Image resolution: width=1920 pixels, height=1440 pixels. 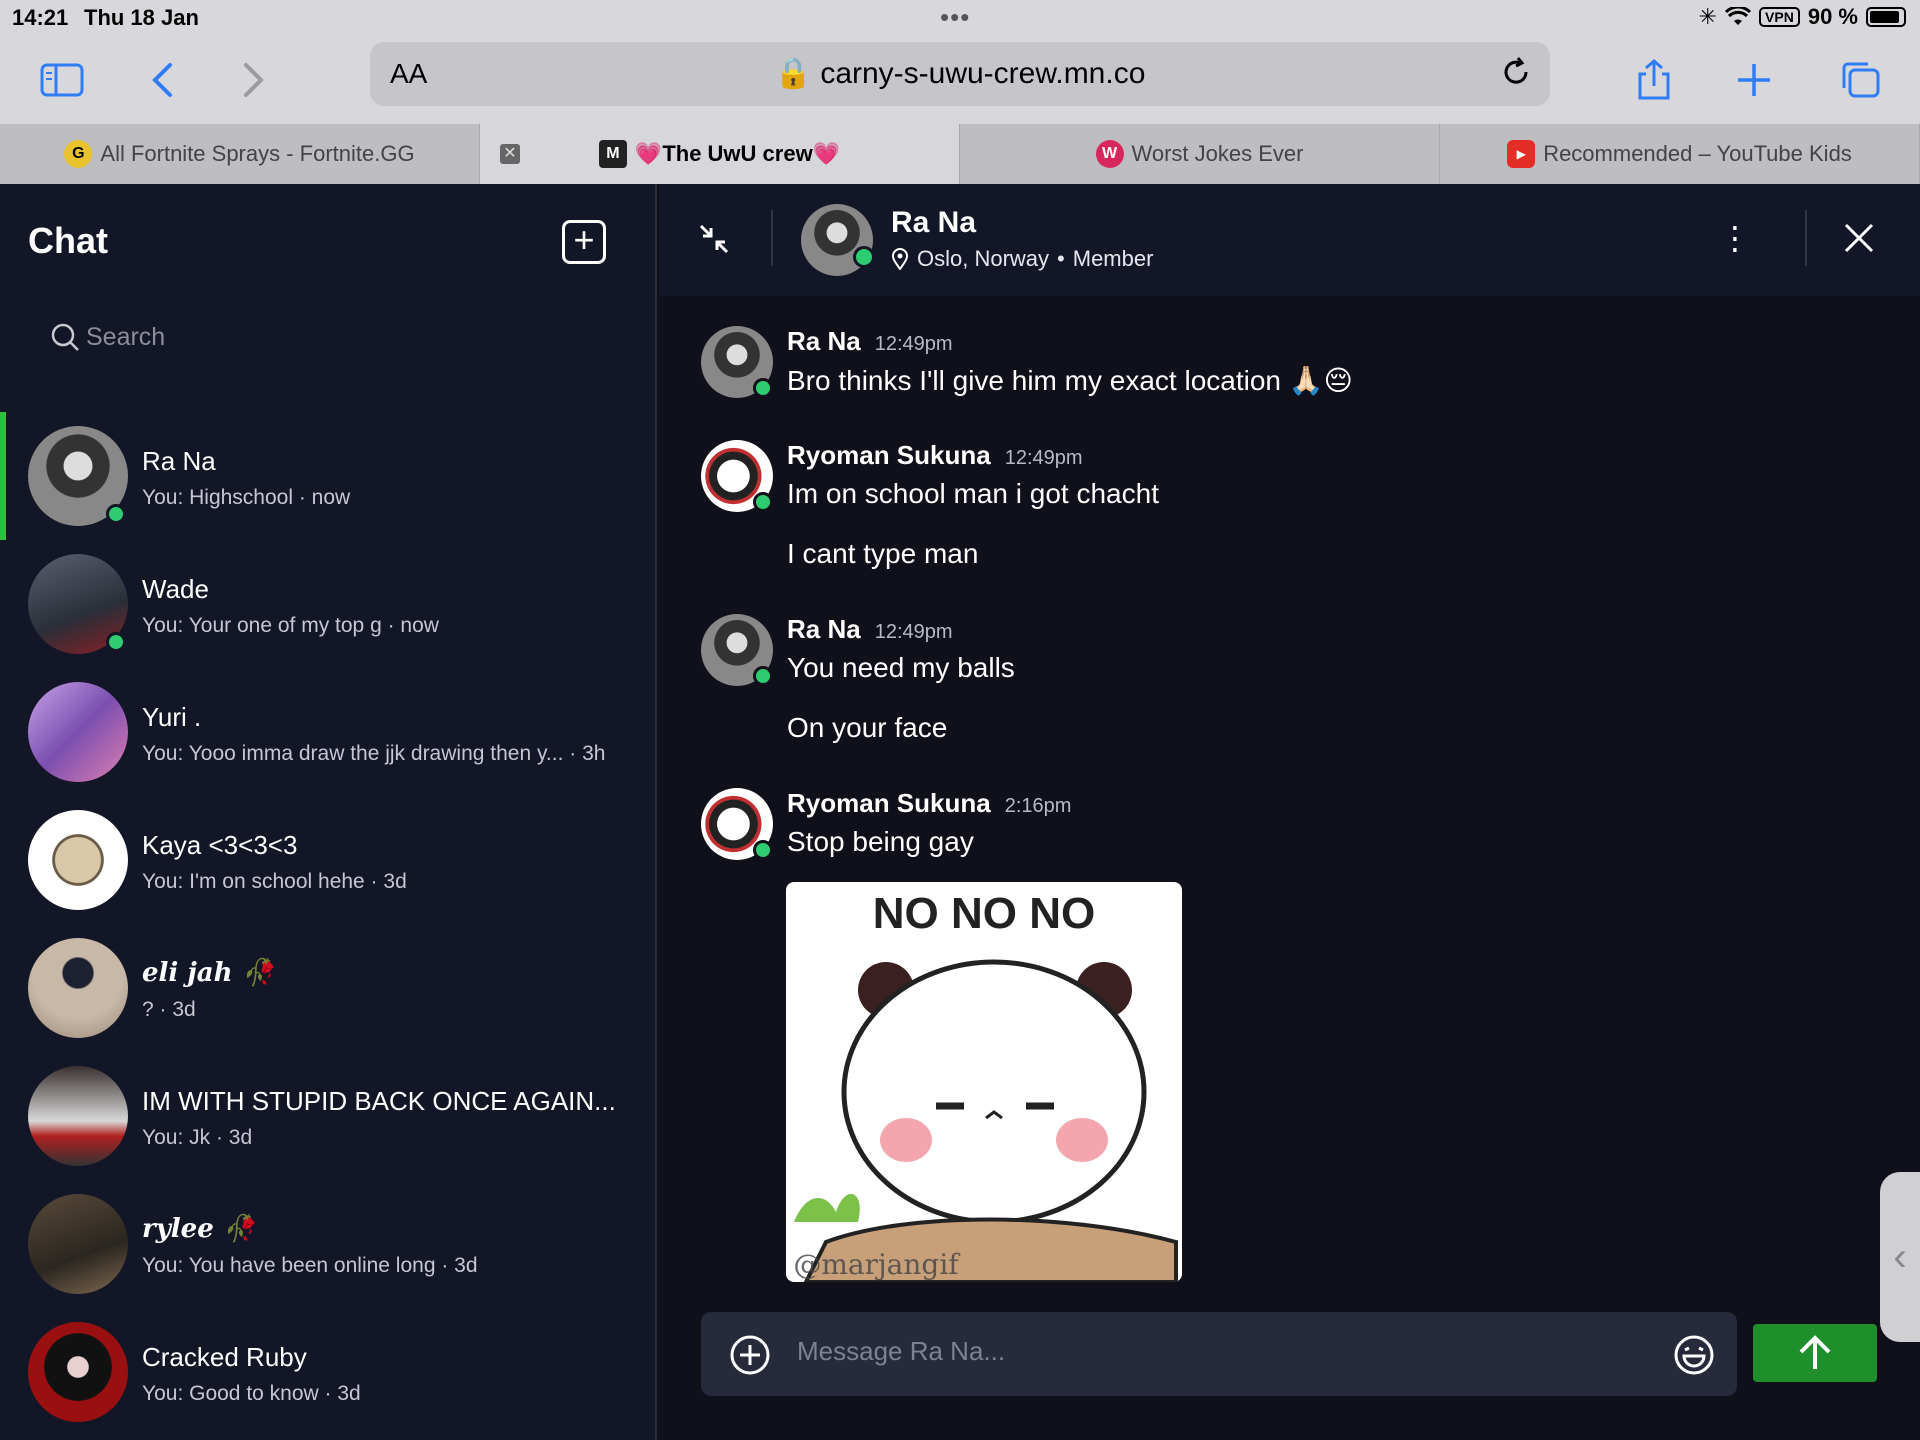 What do you see at coordinates (162, 80) in the screenshot?
I see `back-icon` at bounding box center [162, 80].